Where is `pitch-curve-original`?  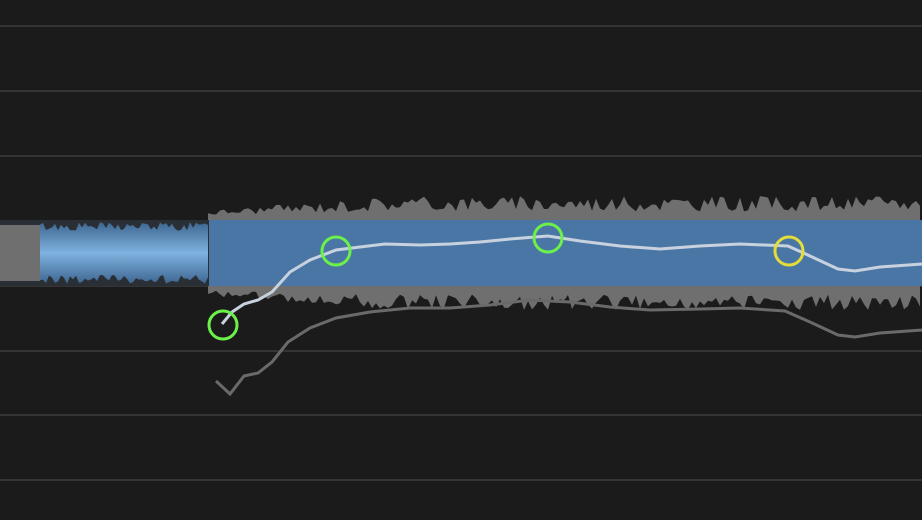
pitch-curve-original is located at coordinates (568, 347).